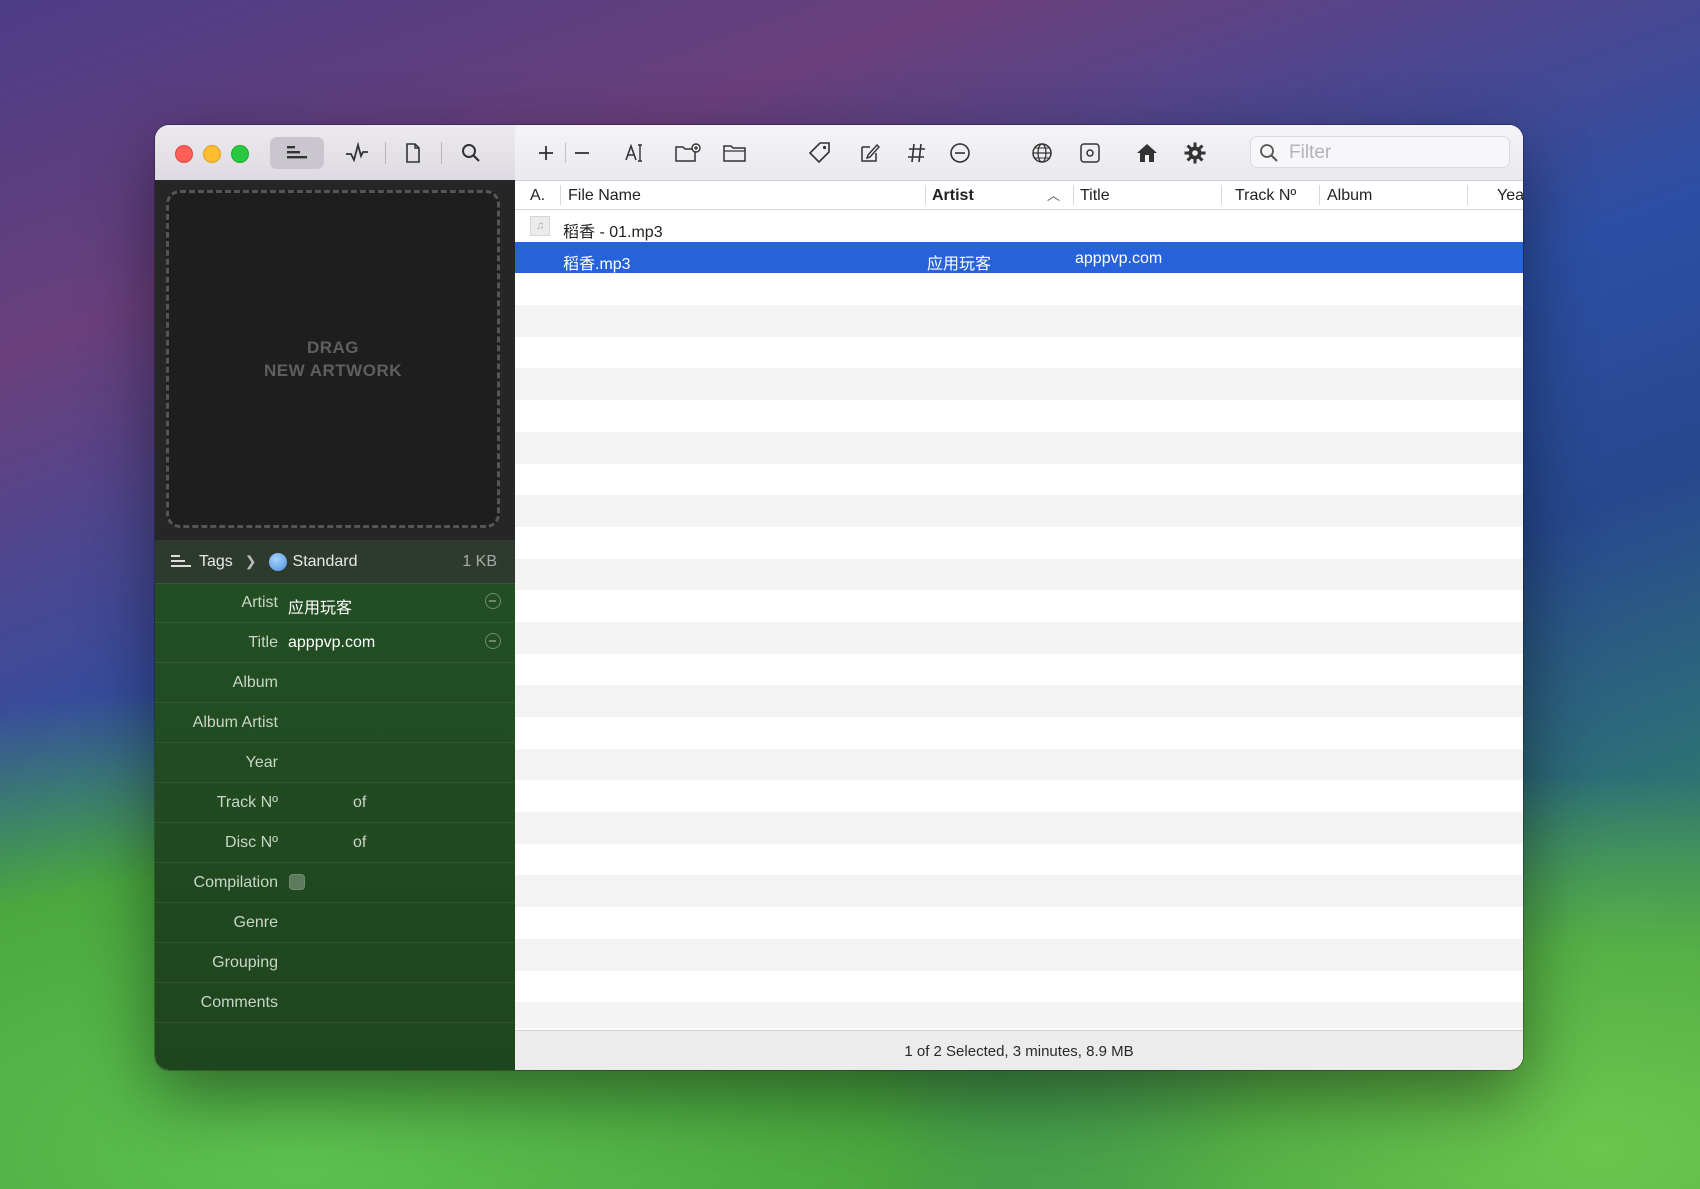 The width and height of the screenshot is (1700, 1189). Describe the element at coordinates (1265, 196) in the screenshot. I see `column-header-track-number: Track Nº` at that location.